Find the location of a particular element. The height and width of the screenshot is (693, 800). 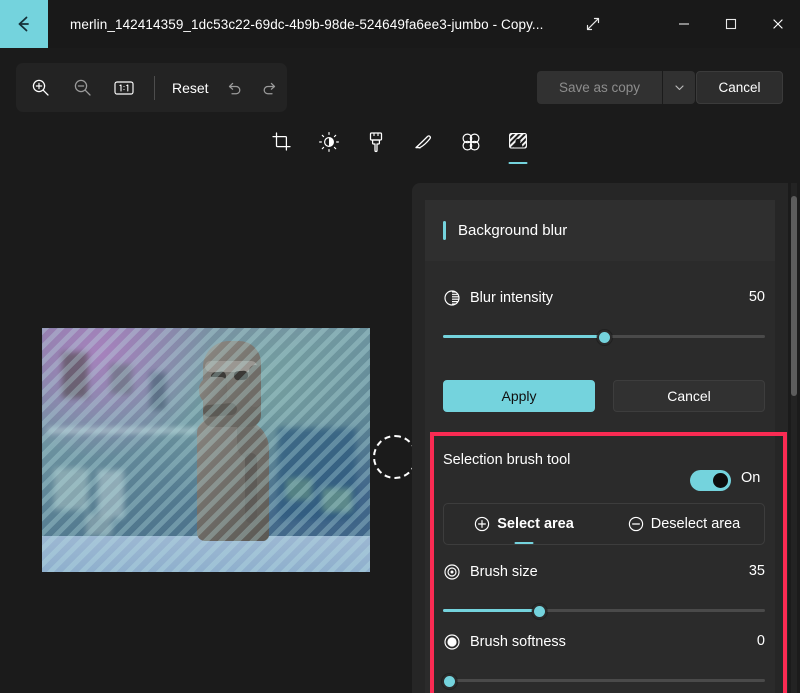

crop-icon is located at coordinates (281, 141).